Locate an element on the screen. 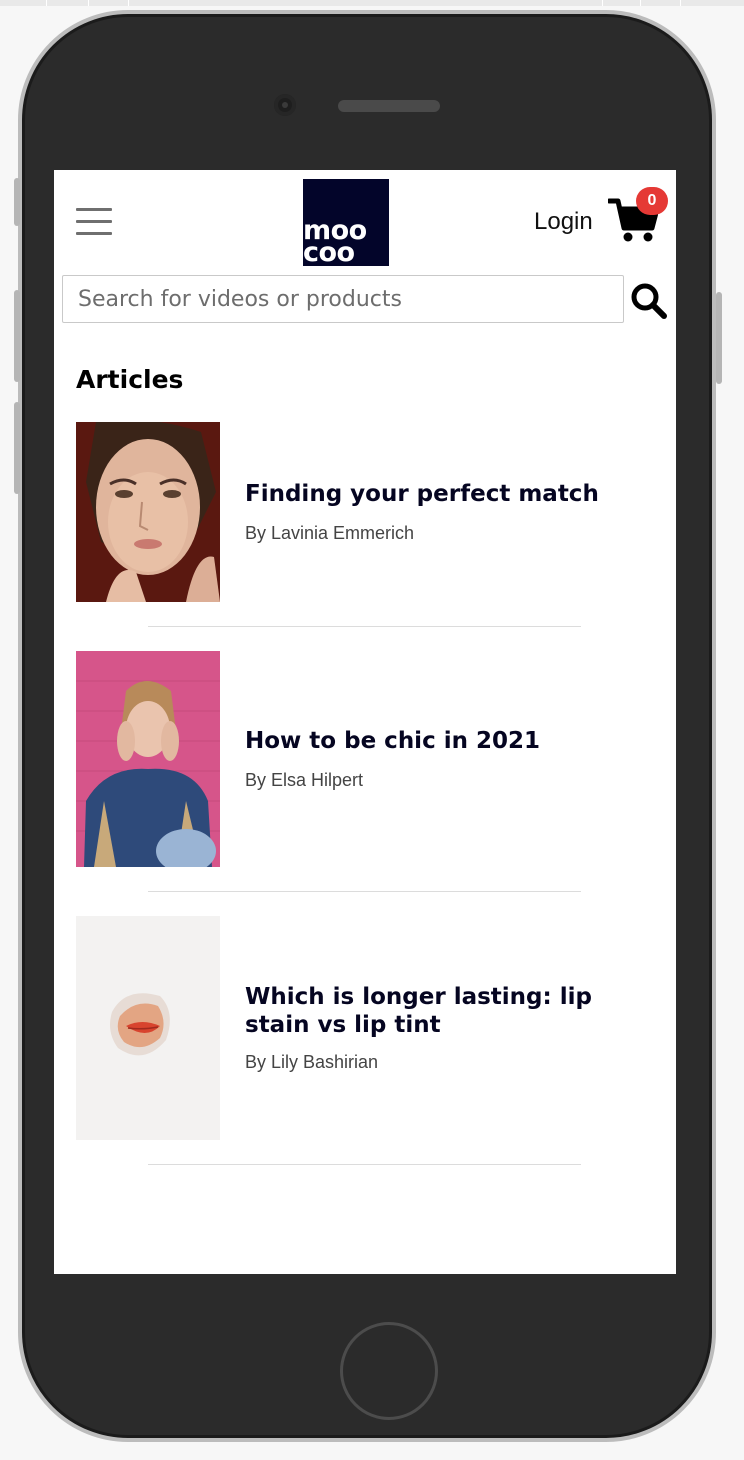 Image resolution: width=744 pixels, height=1460 pixels. article-title-2: How to be chic in 2021 is located at coordinates (435, 741).